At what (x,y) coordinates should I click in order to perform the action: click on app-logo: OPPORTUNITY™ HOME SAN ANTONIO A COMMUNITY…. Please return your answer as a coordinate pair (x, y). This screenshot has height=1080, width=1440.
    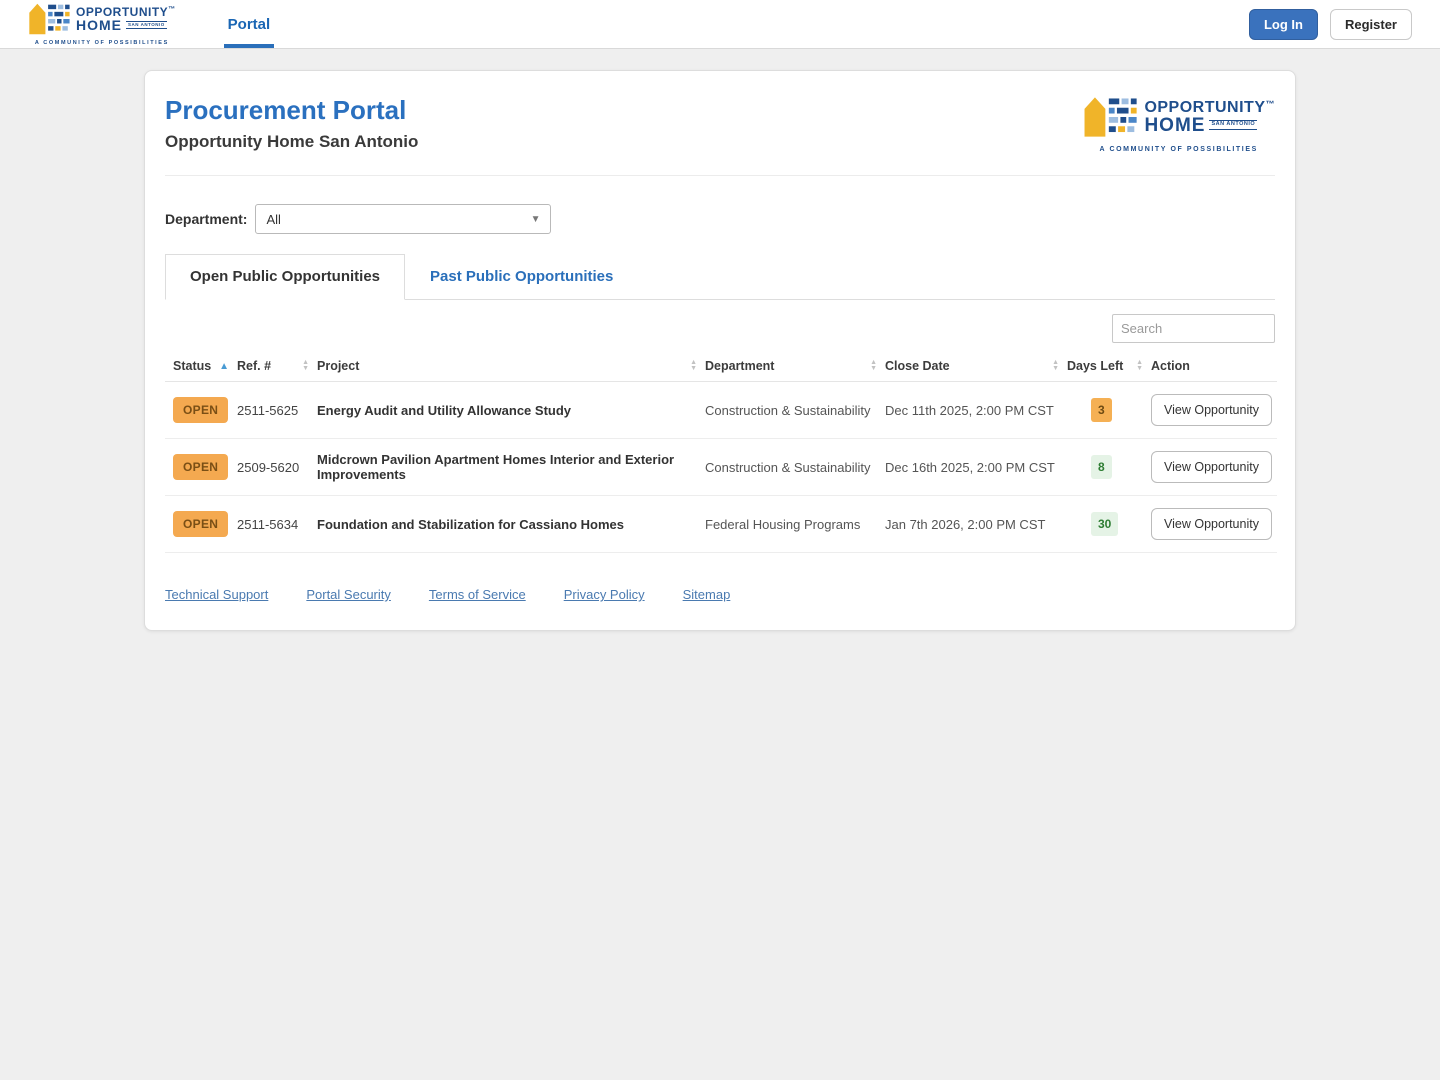
    Looking at the image, I should click on (102, 24).